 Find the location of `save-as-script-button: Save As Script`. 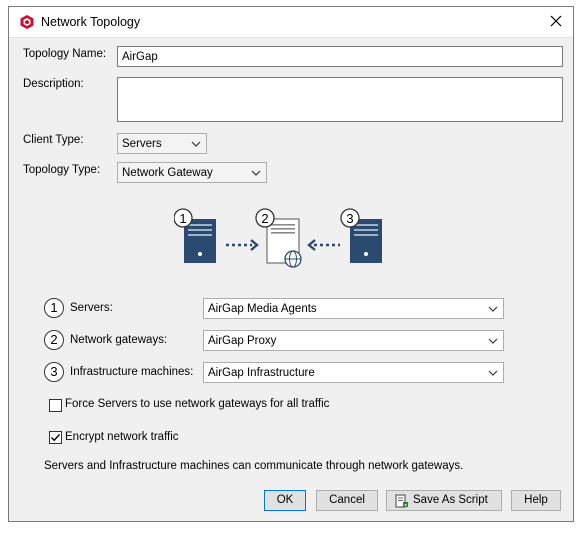

save-as-script-button: Save As Script is located at coordinates (444, 500).